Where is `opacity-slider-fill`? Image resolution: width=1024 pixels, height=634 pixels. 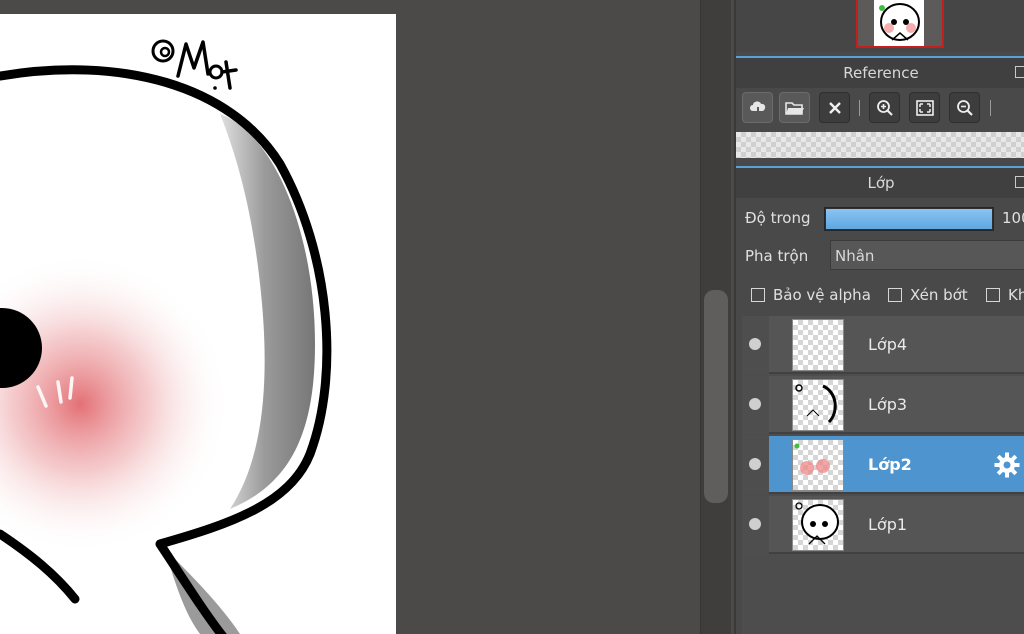 opacity-slider-fill is located at coordinates (909, 219).